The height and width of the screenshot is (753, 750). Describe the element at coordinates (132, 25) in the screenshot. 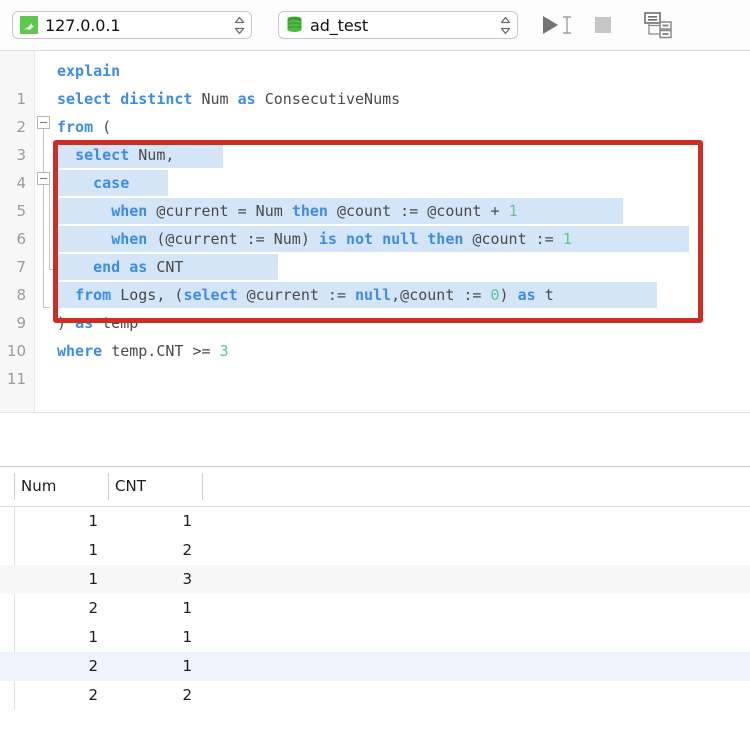

I see `host-selector: 127.0.0.1` at that location.